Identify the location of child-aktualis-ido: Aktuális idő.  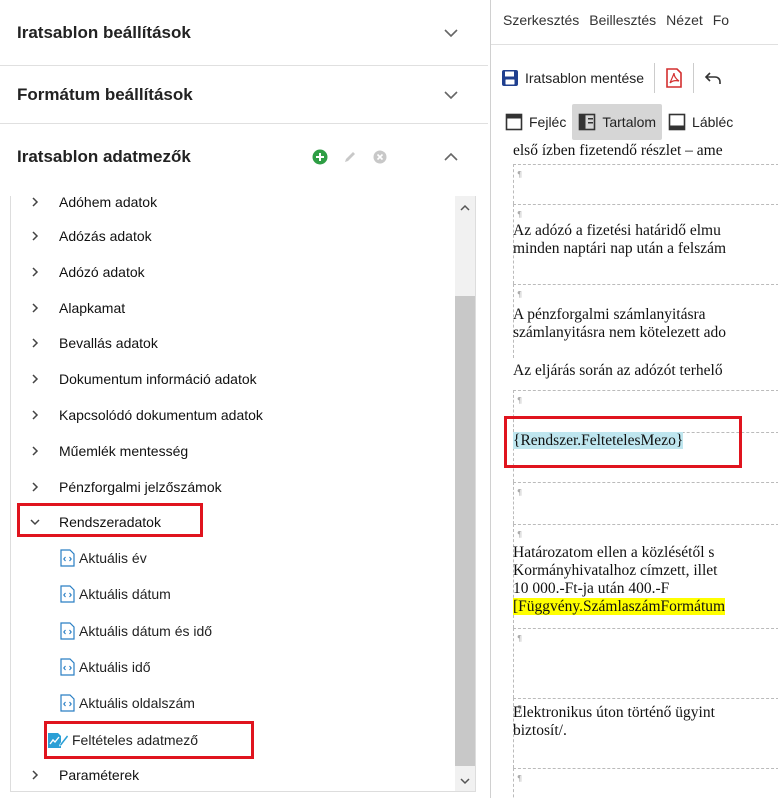
(81, 667).